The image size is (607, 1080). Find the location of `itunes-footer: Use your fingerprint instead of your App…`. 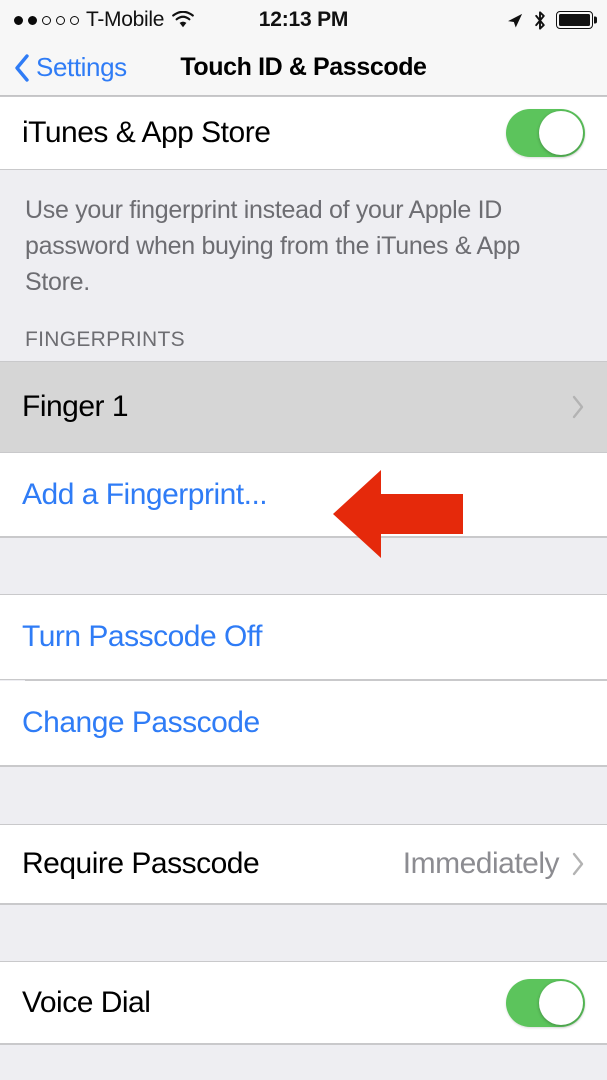

itunes-footer: Use your fingerprint instead of your App… is located at coordinates (303, 239).